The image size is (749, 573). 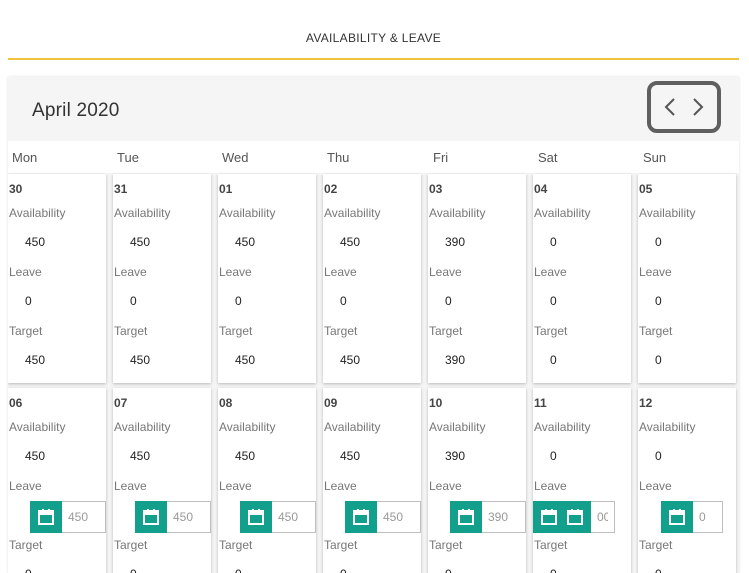 I want to click on day-number: 06, so click(x=16, y=403).